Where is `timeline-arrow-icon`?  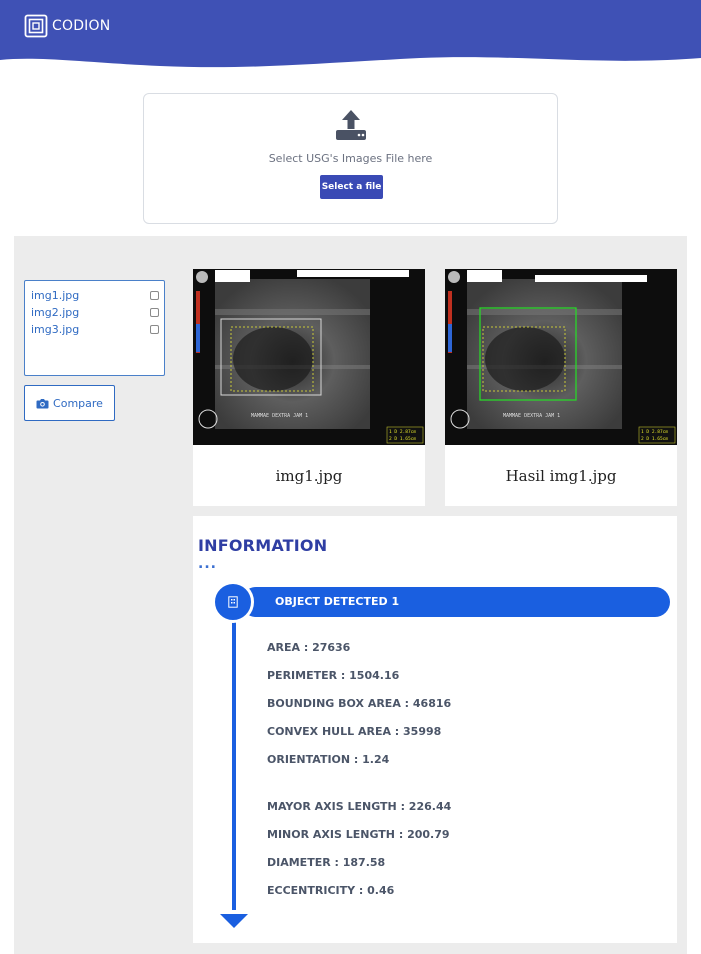 timeline-arrow-icon is located at coordinates (234, 921).